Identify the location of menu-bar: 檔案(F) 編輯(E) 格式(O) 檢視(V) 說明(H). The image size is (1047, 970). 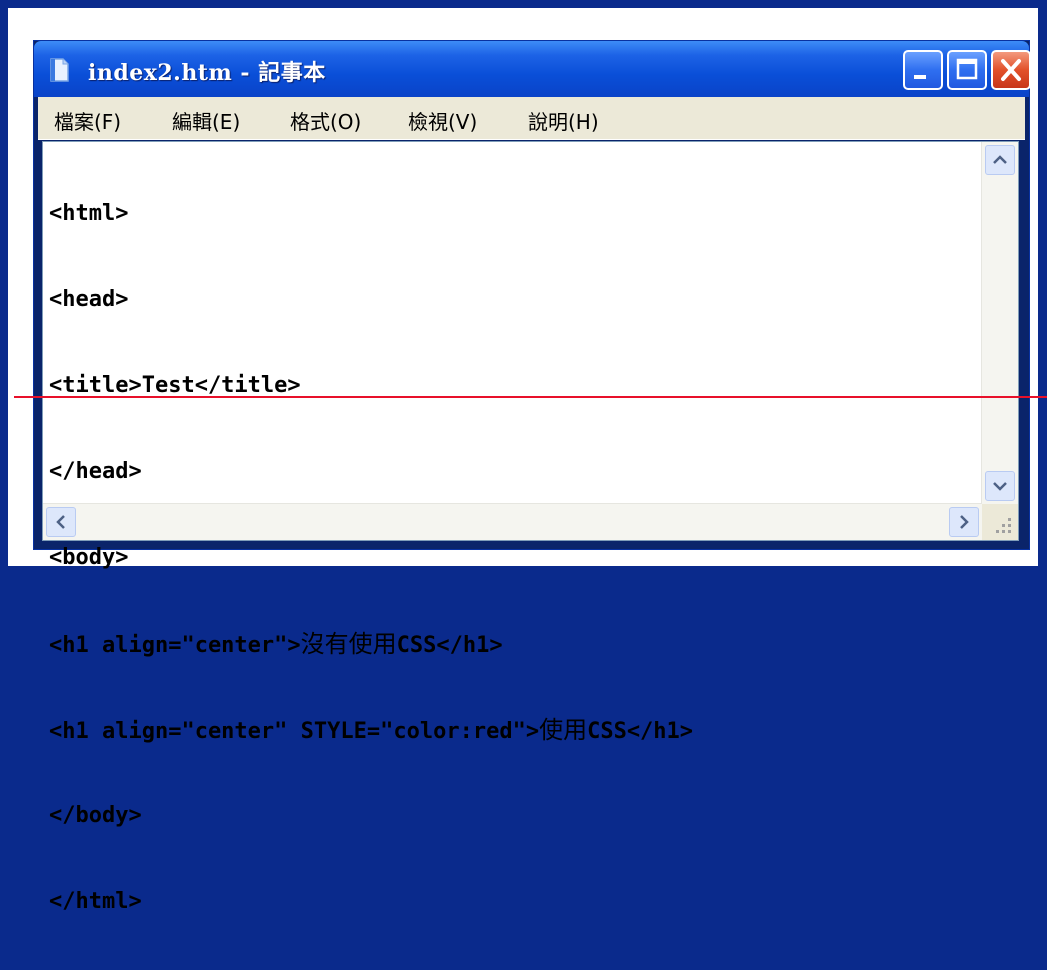
(531, 118).